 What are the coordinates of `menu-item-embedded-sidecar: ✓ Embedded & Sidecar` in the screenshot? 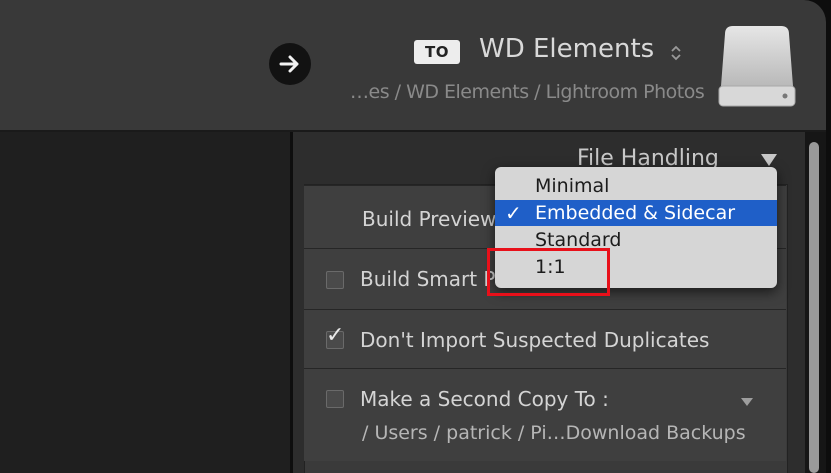 It's located at (636, 213).